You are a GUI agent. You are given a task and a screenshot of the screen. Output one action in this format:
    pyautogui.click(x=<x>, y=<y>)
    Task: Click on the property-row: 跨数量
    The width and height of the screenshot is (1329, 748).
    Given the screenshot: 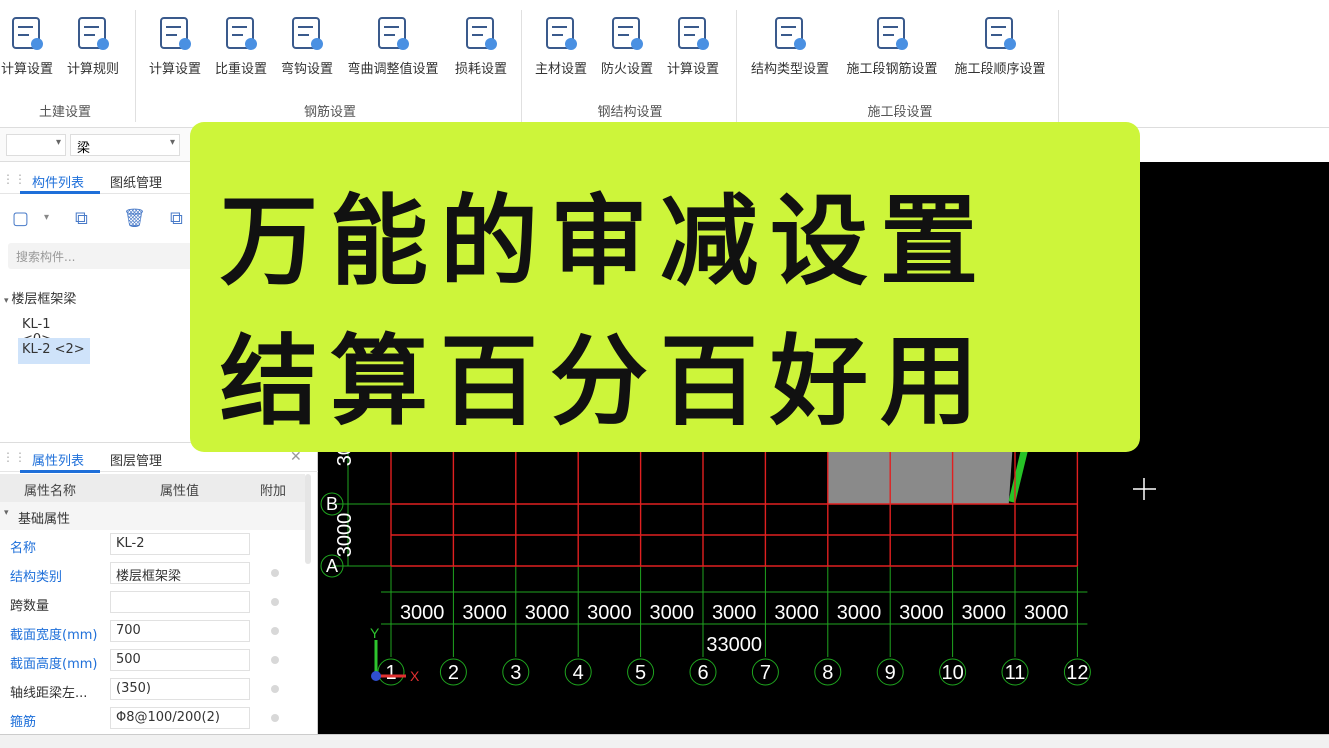 What is the action you would take?
    pyautogui.click(x=152, y=602)
    